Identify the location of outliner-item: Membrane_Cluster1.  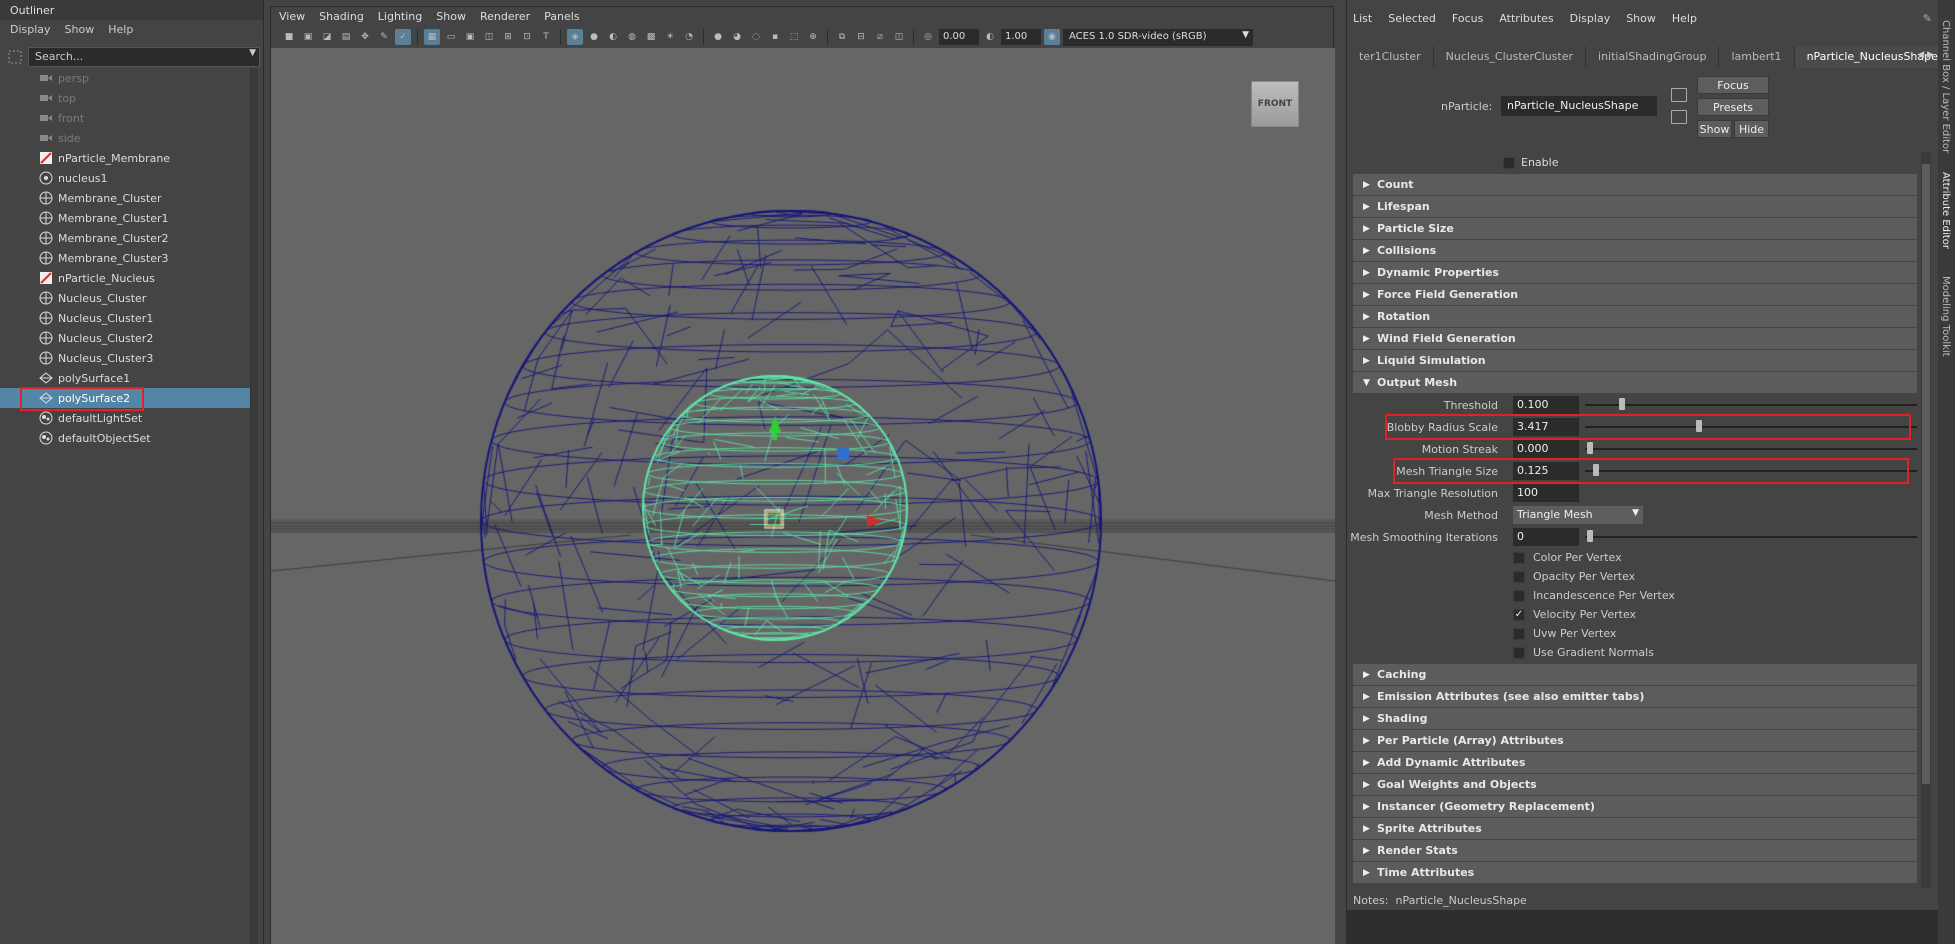
(125, 218).